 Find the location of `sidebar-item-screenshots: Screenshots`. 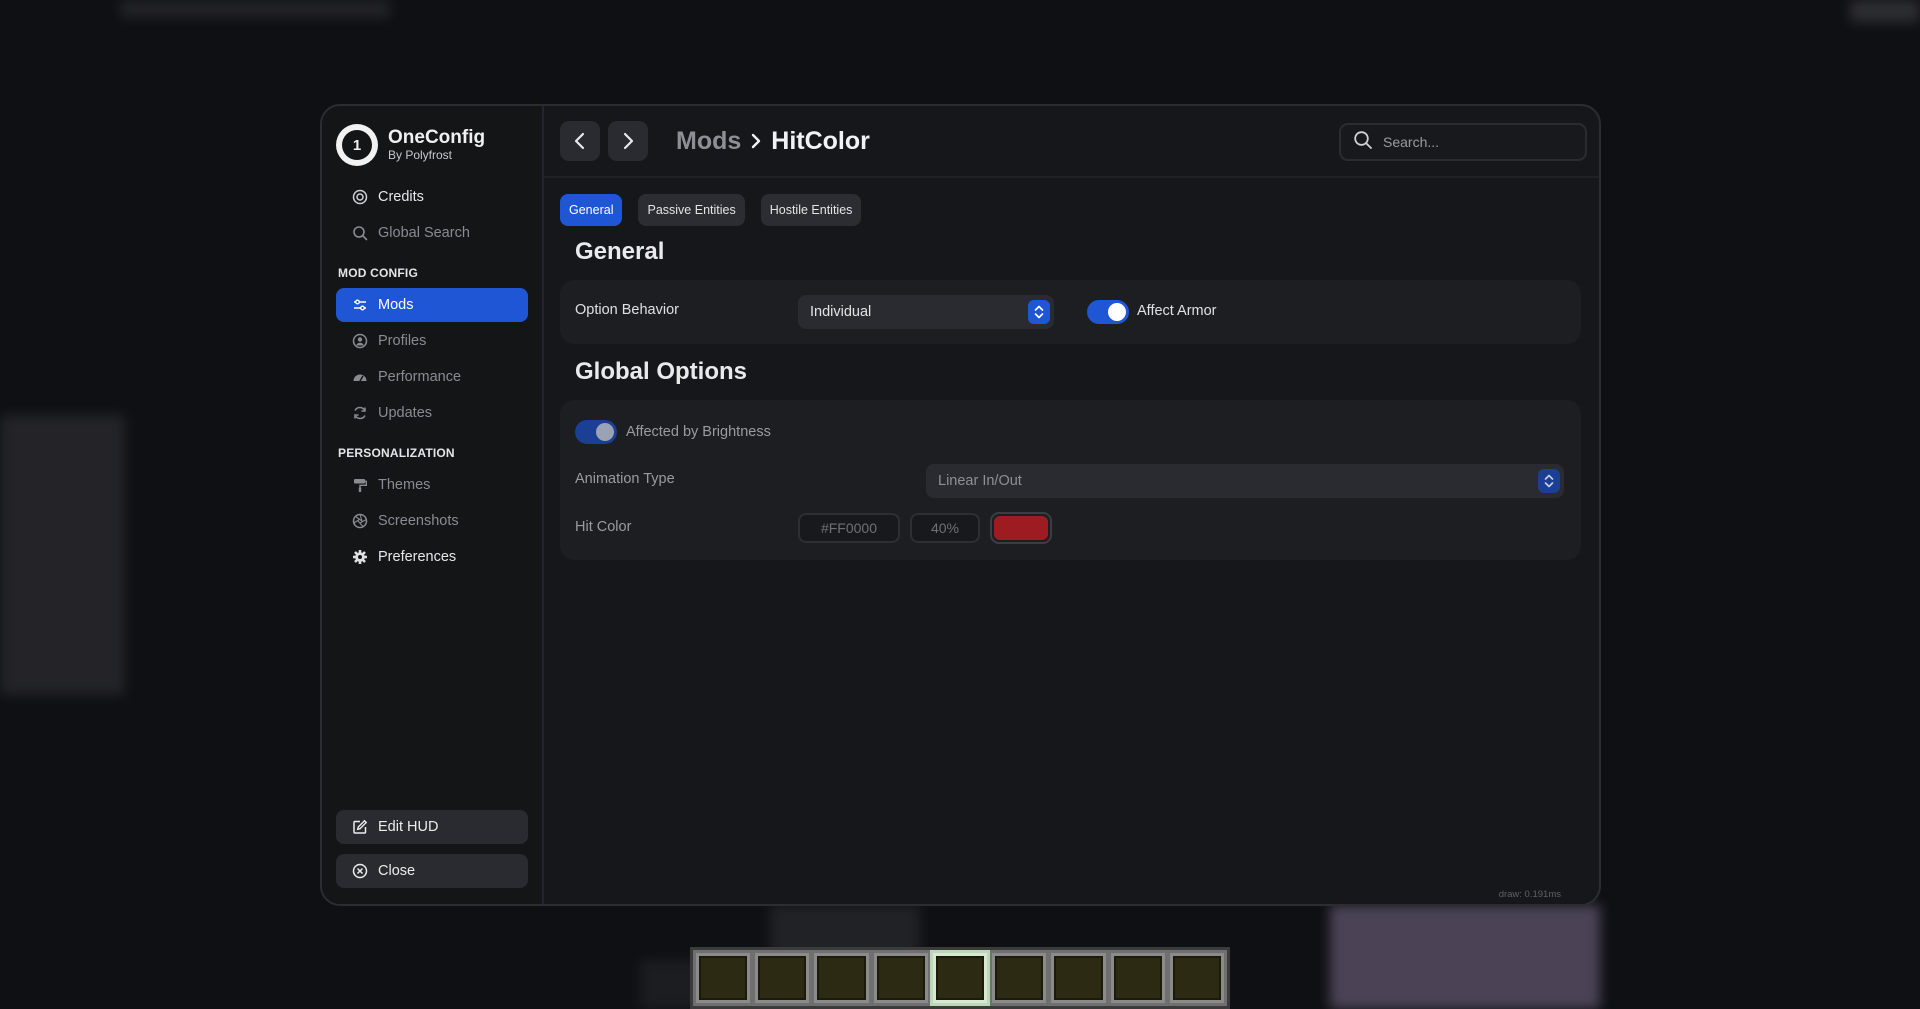

sidebar-item-screenshots: Screenshots is located at coordinates (432, 521).